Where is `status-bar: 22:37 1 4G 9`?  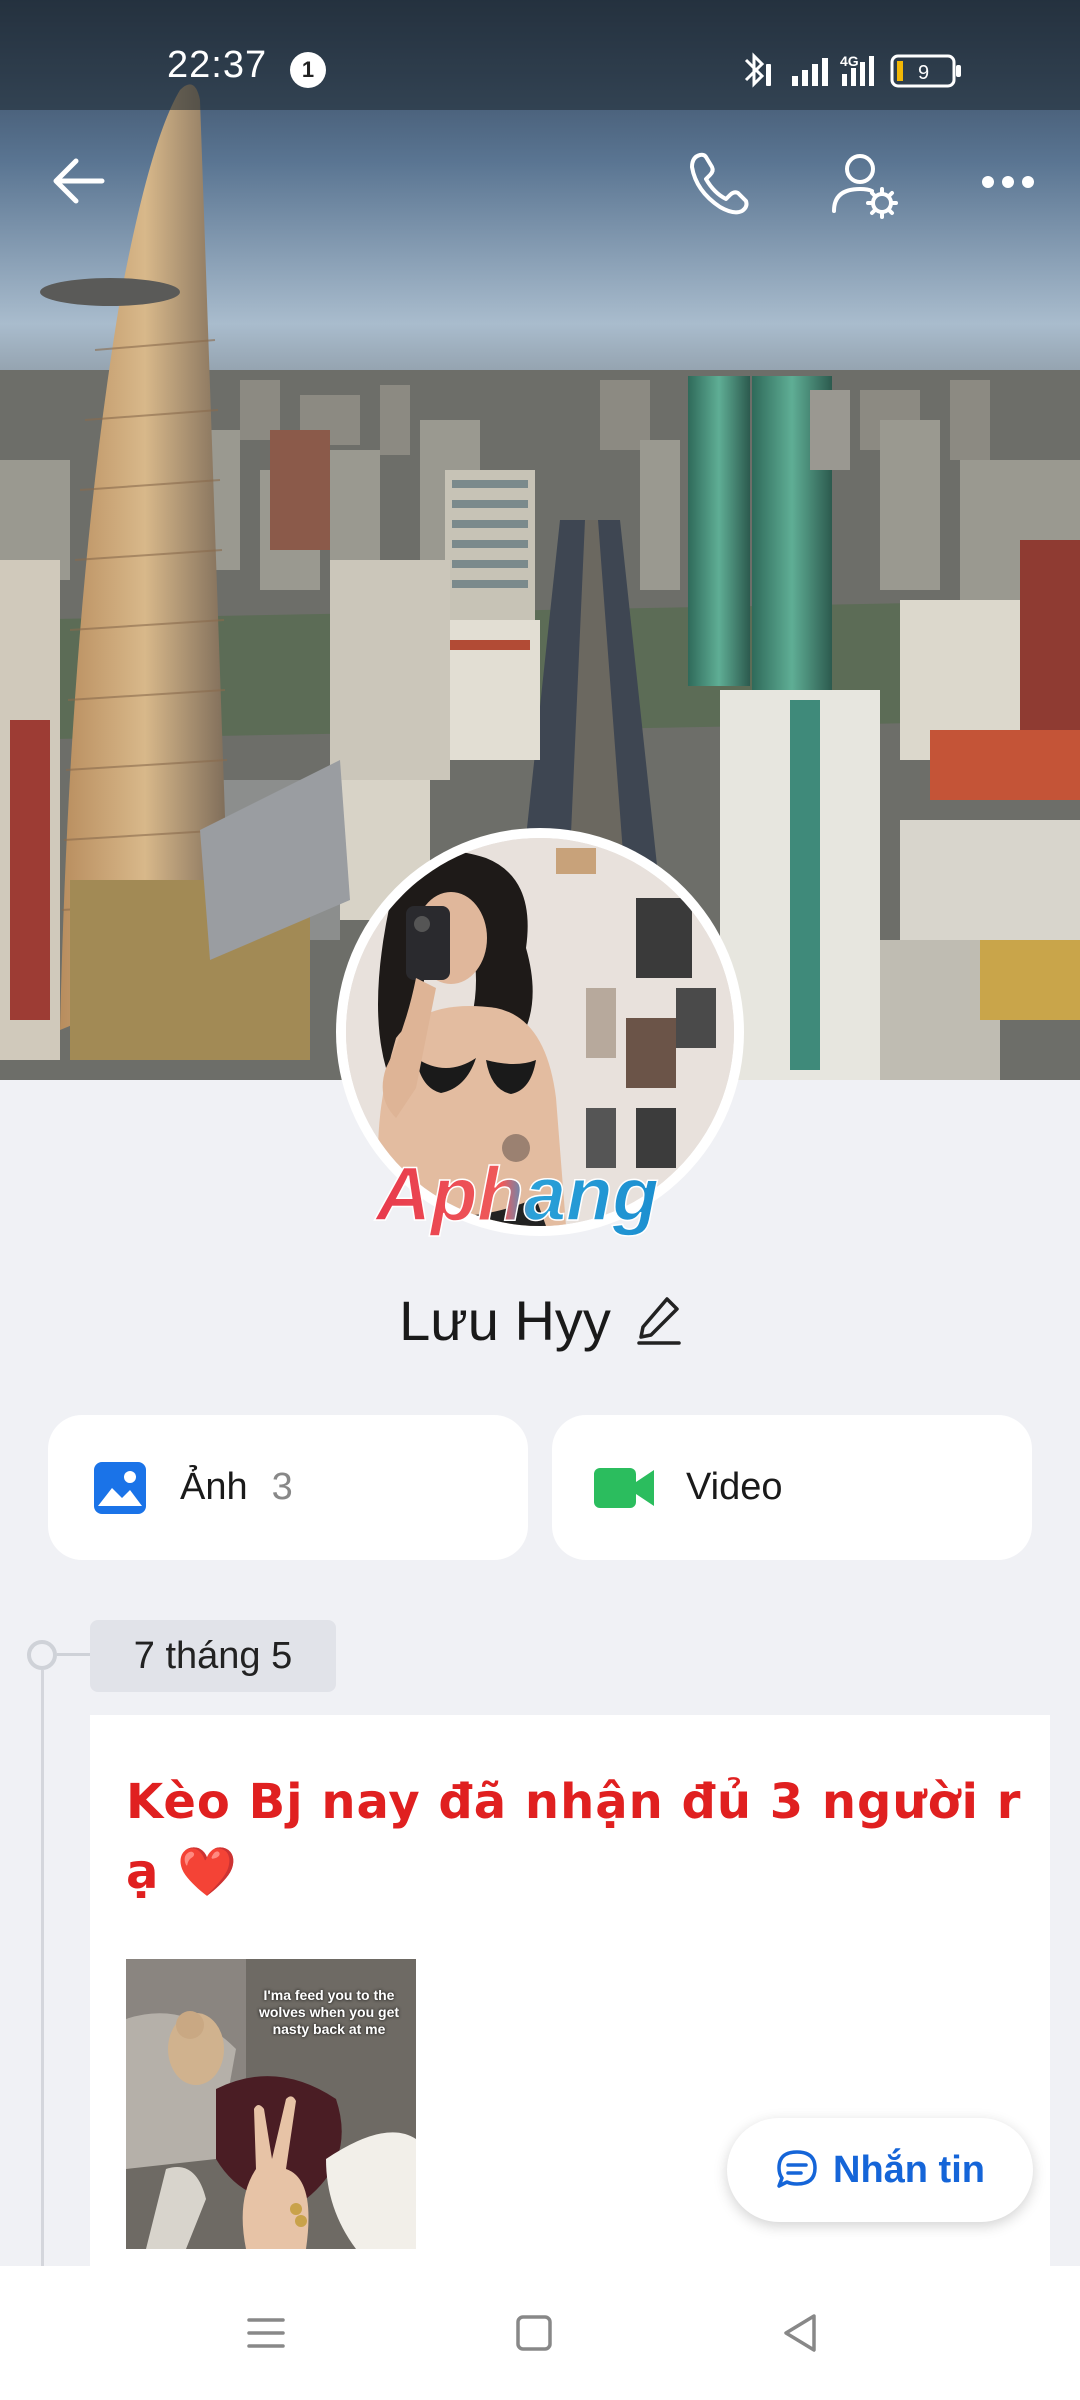
status-bar: 22:37 1 4G 9 is located at coordinates (540, 55).